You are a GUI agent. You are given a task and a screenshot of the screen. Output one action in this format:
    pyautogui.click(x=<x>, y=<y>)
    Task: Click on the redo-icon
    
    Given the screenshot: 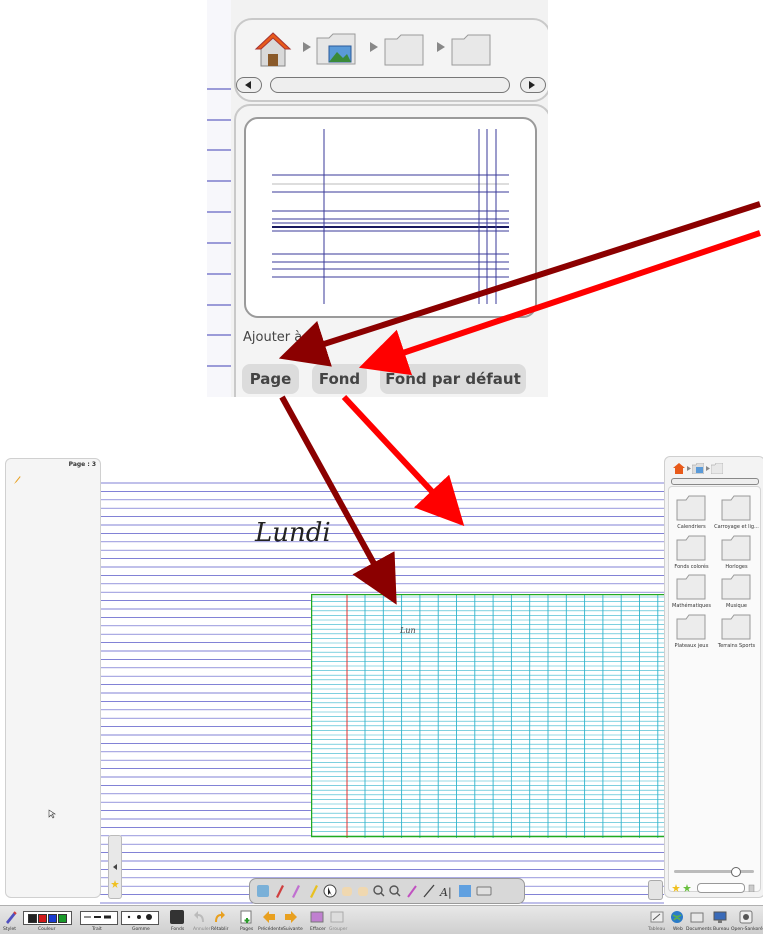 What is the action you would take?
    pyautogui.click(x=219, y=917)
    